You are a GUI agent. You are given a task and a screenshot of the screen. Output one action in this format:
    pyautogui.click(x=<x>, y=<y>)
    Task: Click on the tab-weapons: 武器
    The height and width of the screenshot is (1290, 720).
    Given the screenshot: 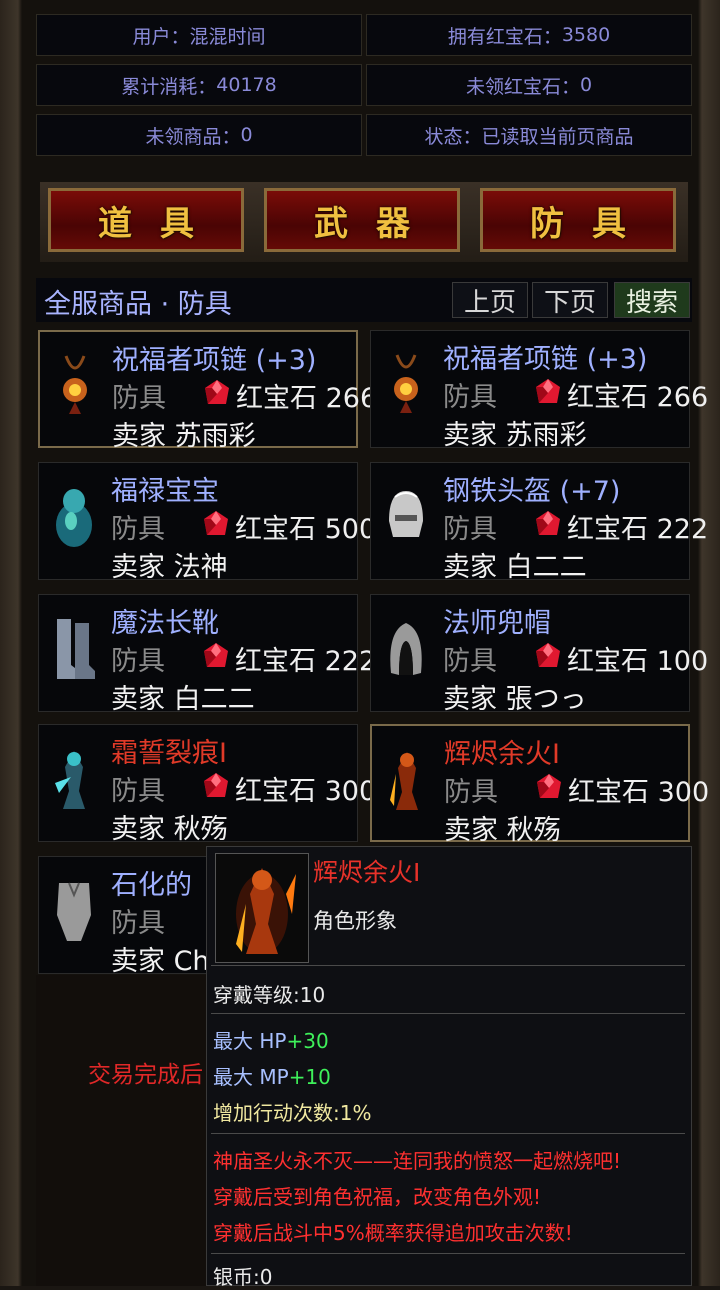 What is the action you would take?
    pyautogui.click(x=362, y=220)
    